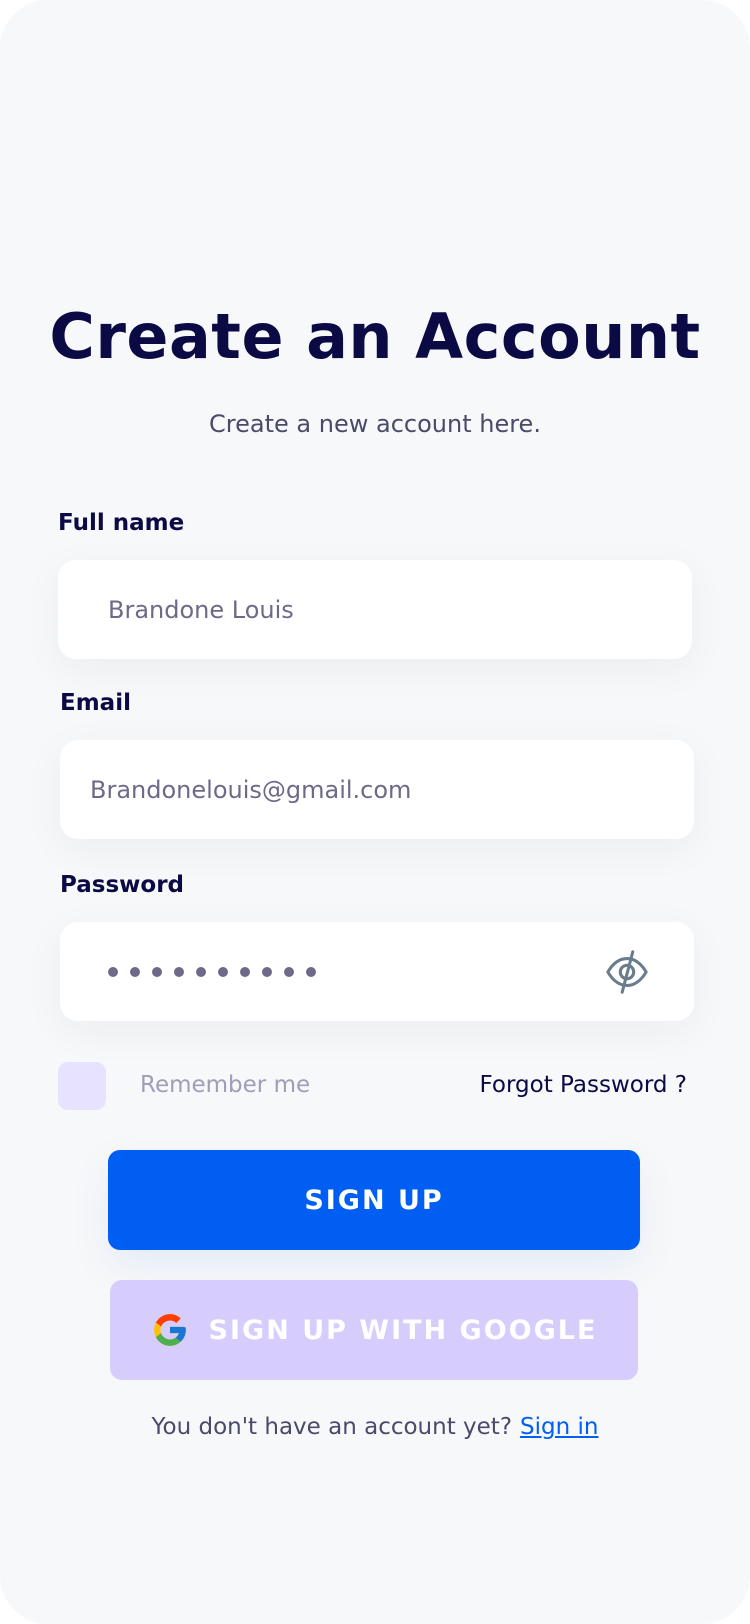  Describe the element at coordinates (375, 336) in the screenshot. I see `page-title: Create an Account` at that location.